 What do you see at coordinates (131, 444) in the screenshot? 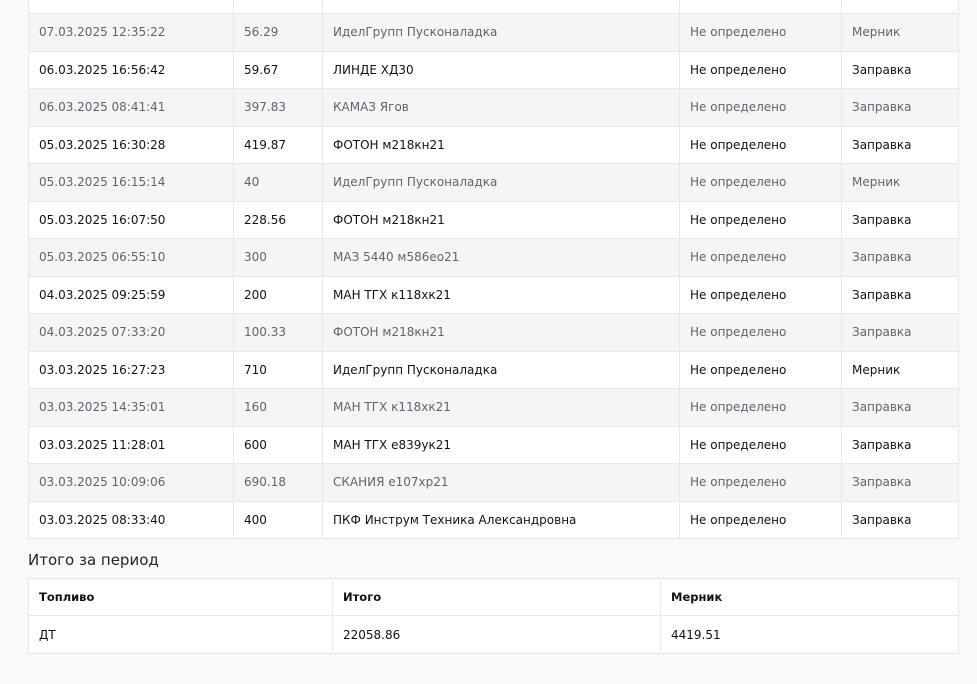
I see `cell-datetime: 03.03.2025 11:28:01` at bounding box center [131, 444].